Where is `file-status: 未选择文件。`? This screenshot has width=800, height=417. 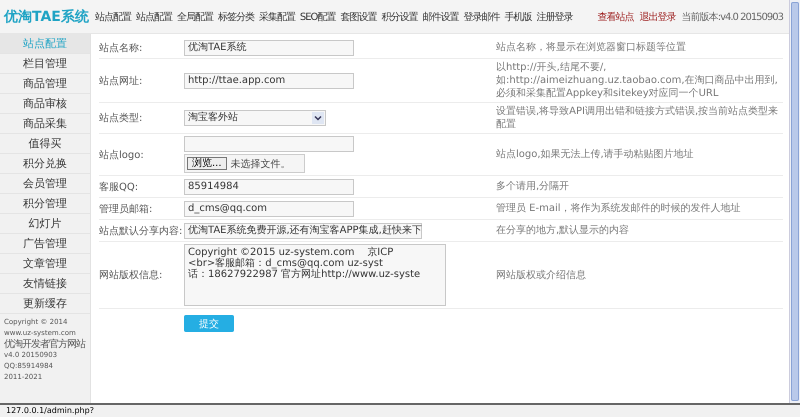 file-status: 未选择文件。 is located at coordinates (260, 164).